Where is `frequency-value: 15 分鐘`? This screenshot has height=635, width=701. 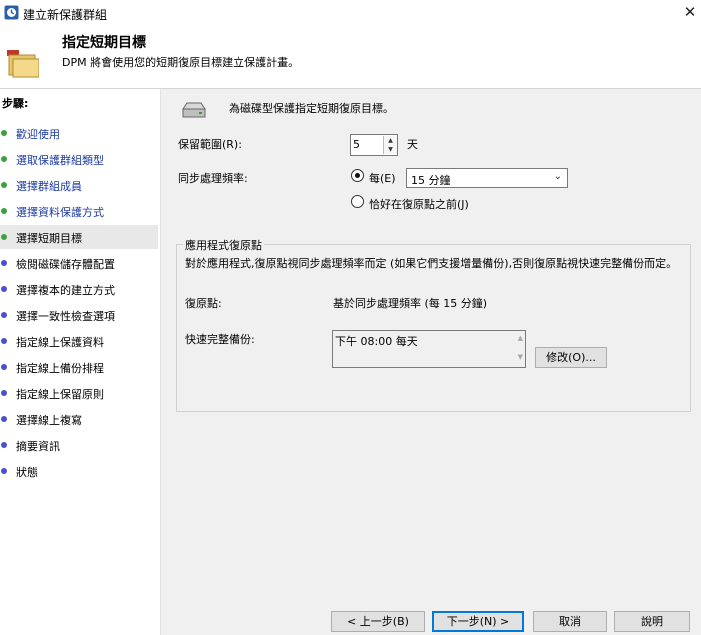 frequency-value: 15 分鐘 is located at coordinates (431, 180).